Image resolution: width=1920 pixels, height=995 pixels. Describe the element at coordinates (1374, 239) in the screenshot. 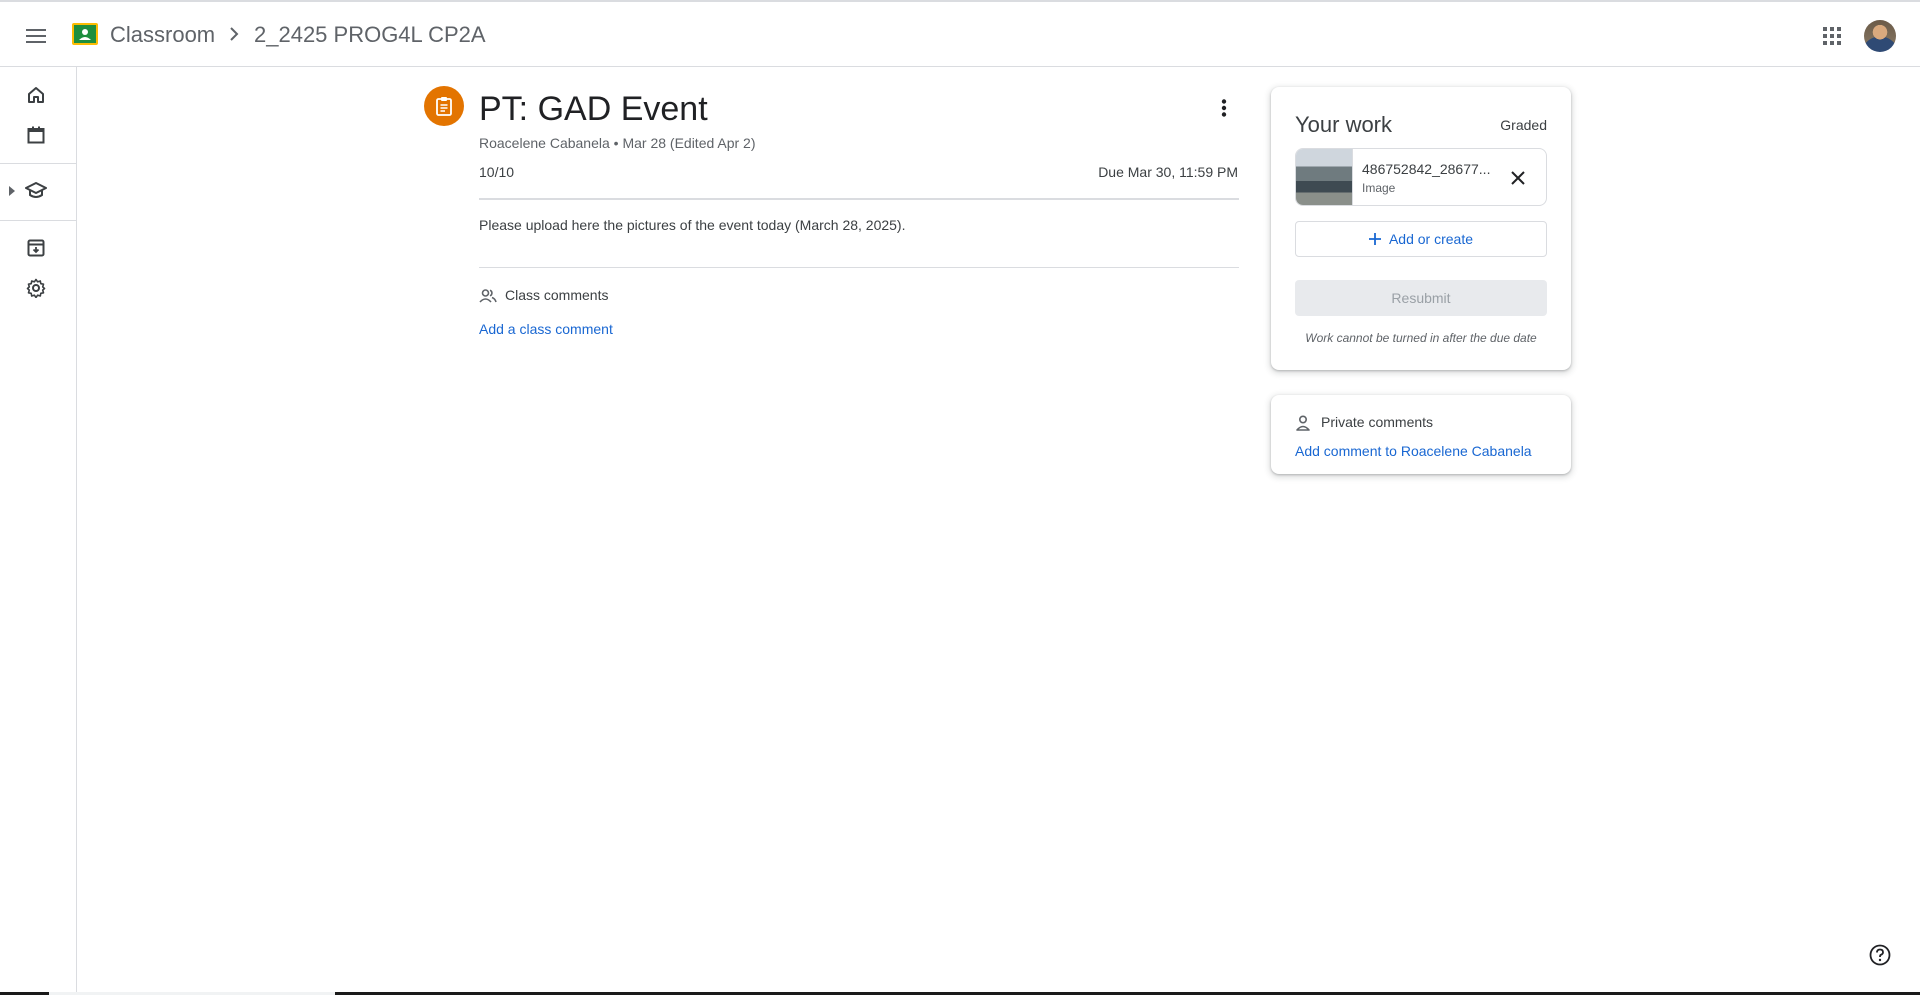

I see `plus-icon` at that location.